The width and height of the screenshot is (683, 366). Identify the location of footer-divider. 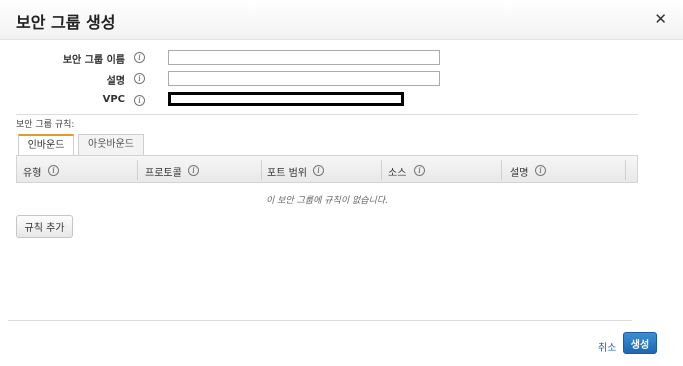
(320, 320).